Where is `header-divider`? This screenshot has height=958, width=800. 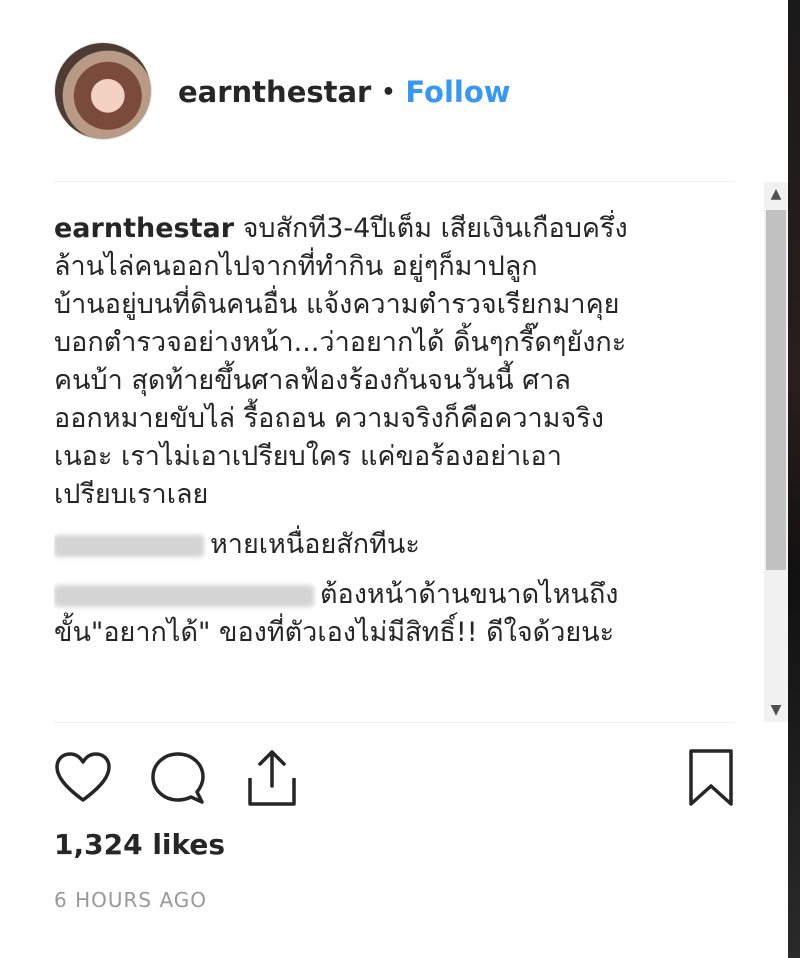
header-divider is located at coordinates (394, 181).